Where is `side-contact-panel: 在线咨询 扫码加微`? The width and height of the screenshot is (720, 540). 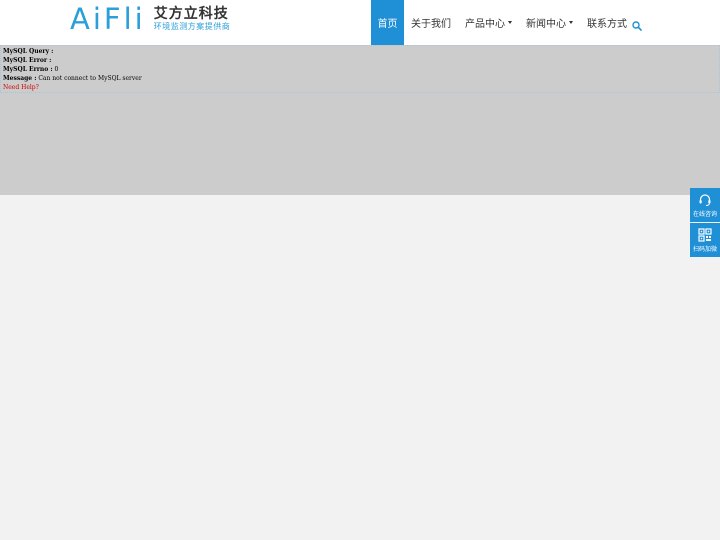 side-contact-panel: 在线咨询 扫码加微 is located at coordinates (705, 223).